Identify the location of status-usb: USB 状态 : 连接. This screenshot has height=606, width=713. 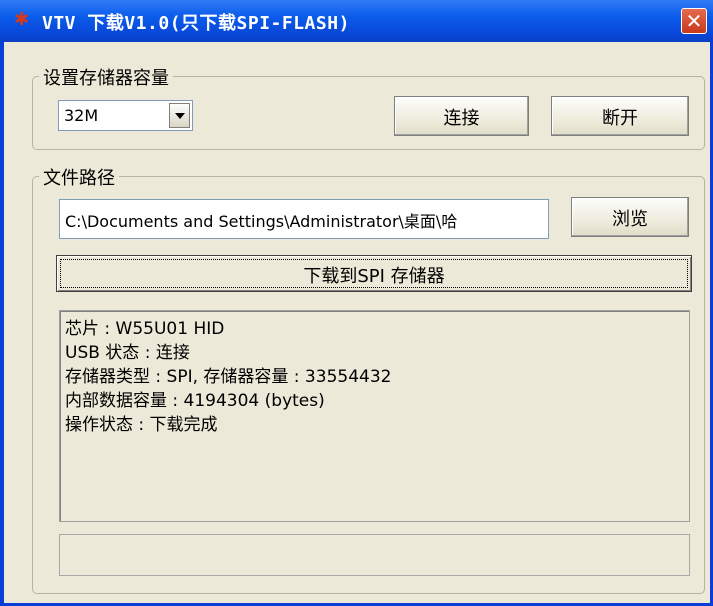
(127, 353).